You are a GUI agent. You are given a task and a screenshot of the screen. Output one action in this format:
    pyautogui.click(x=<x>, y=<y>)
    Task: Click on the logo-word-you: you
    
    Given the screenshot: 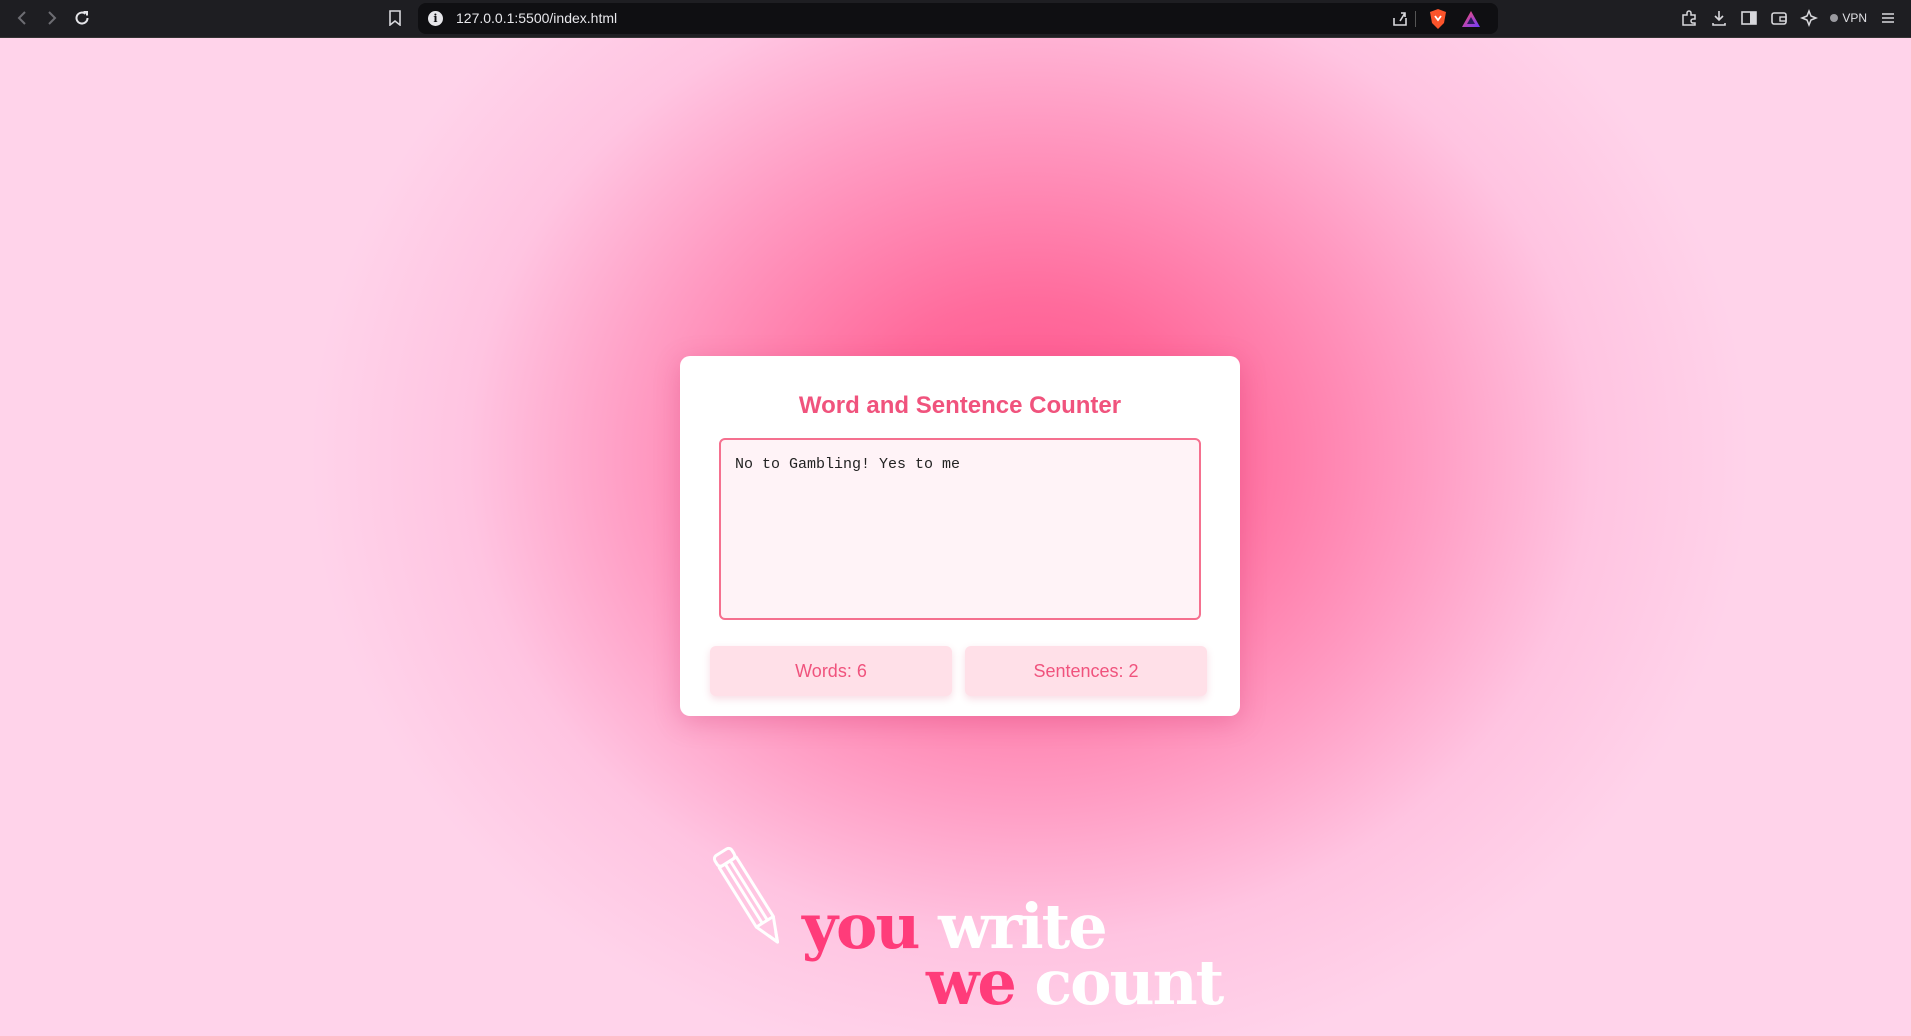 What is the action you would take?
    pyautogui.click(x=861, y=926)
    